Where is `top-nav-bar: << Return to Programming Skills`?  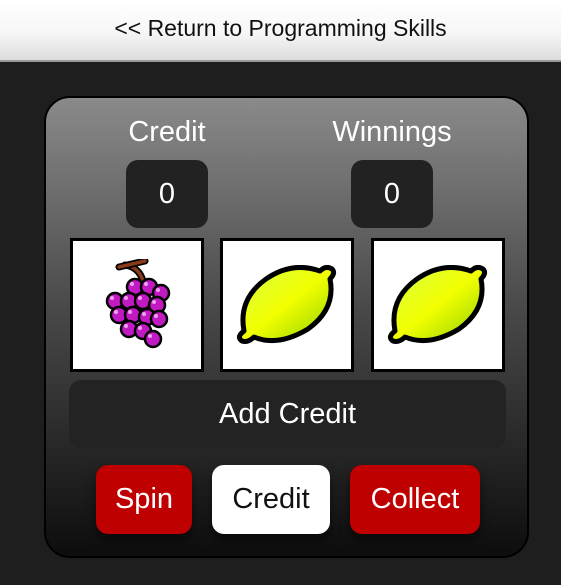
top-nav-bar: << Return to Programming Skills is located at coordinates (280, 31).